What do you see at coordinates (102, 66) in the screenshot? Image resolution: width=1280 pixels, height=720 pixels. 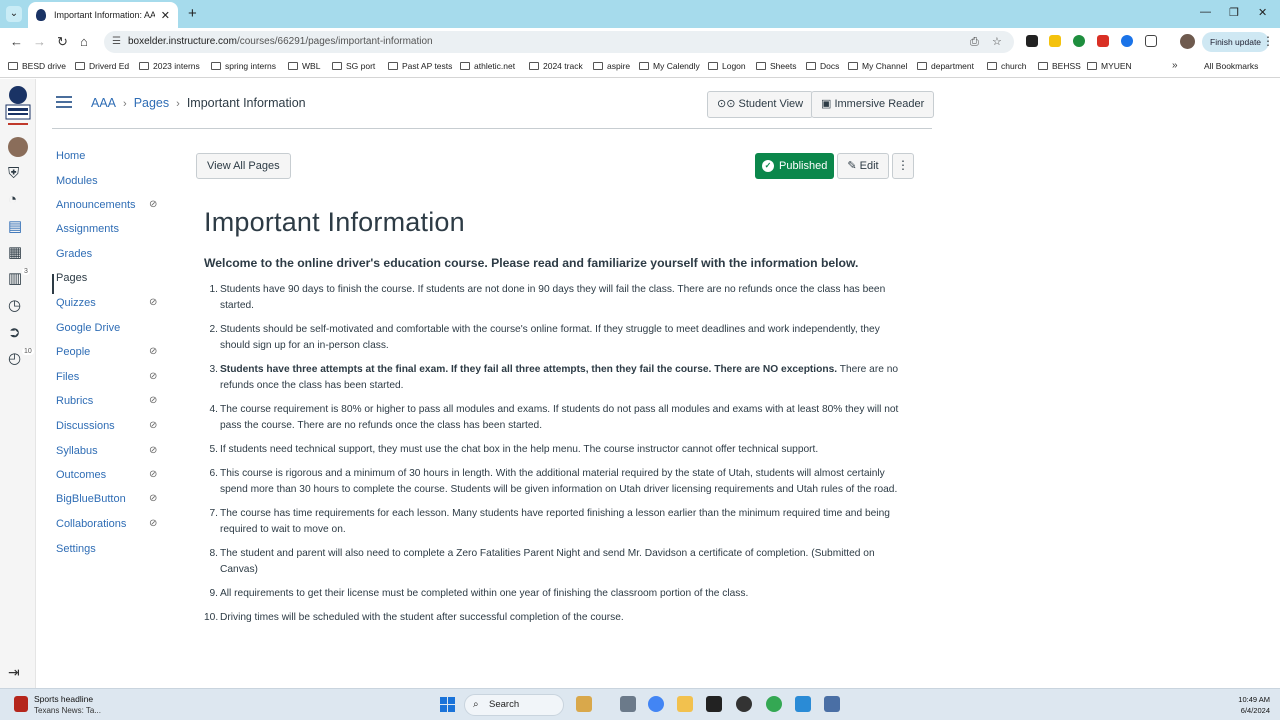 I see `bookmark: Driverd Ed` at bounding box center [102, 66].